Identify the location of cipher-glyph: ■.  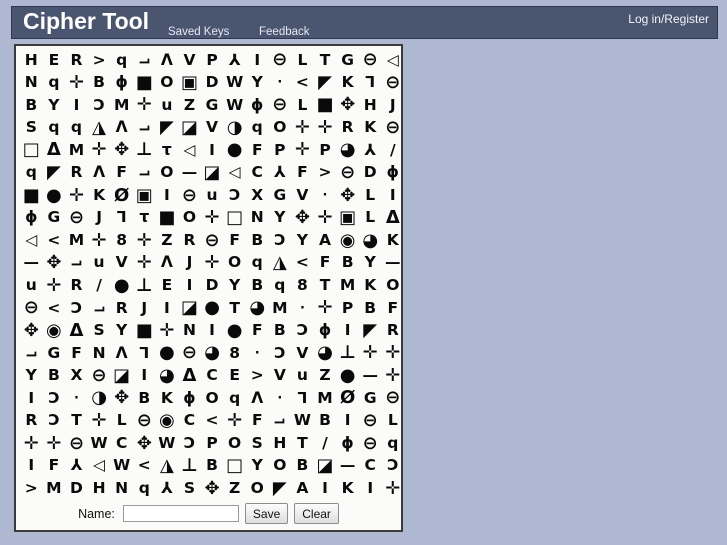
(167, 218).